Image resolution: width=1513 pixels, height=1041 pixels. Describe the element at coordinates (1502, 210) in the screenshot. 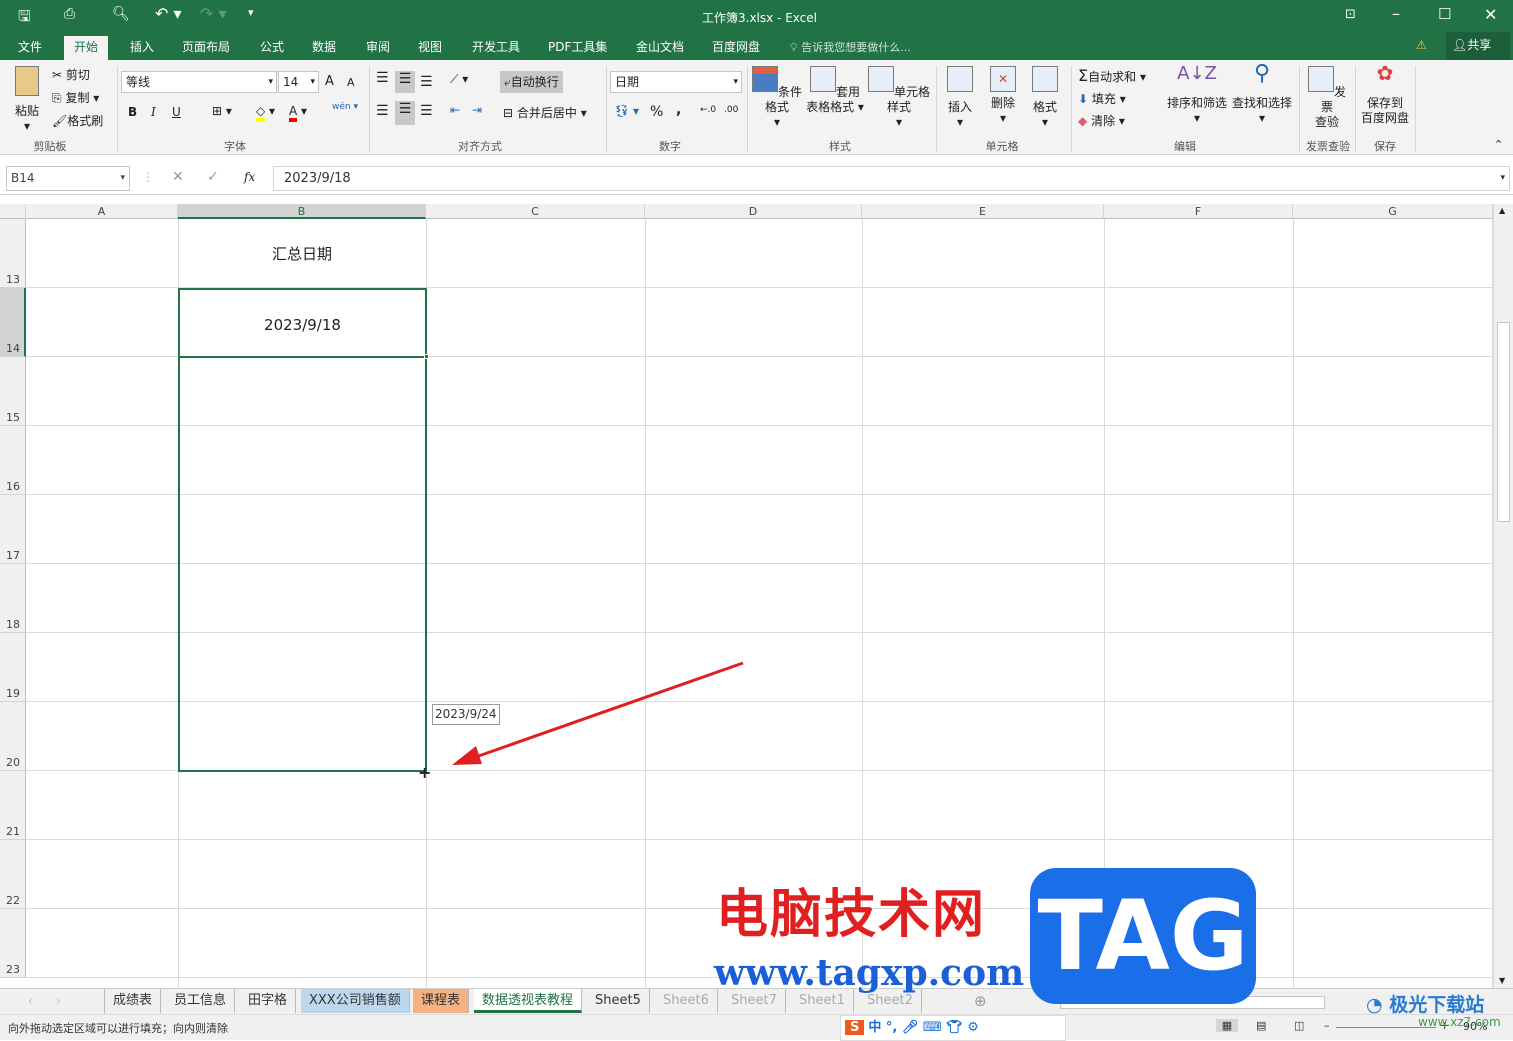

I see `scroll-up-icon: ▲` at that location.